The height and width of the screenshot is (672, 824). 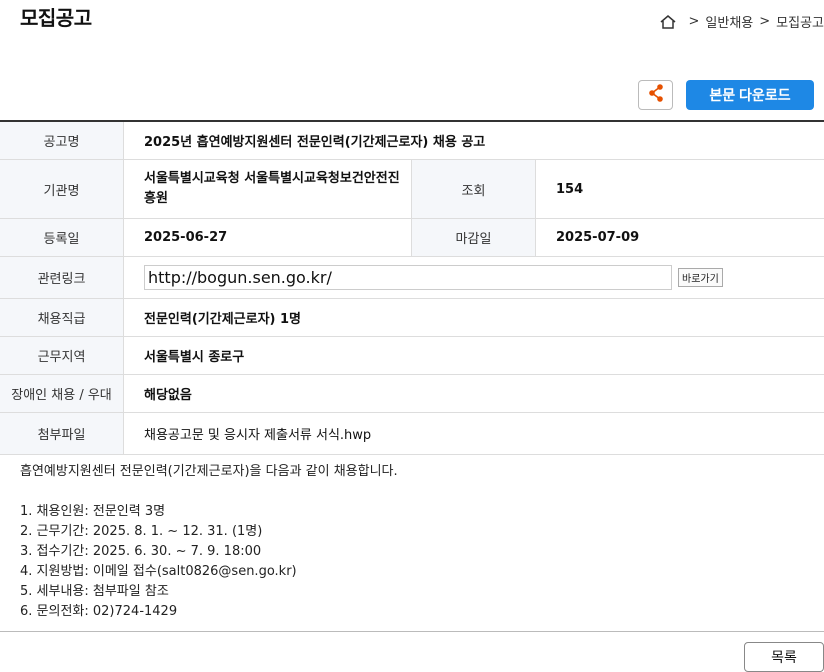 What do you see at coordinates (93, 511) in the screenshot?
I see `notice-item: 1. 채용인원: 전문인력 3명` at bounding box center [93, 511].